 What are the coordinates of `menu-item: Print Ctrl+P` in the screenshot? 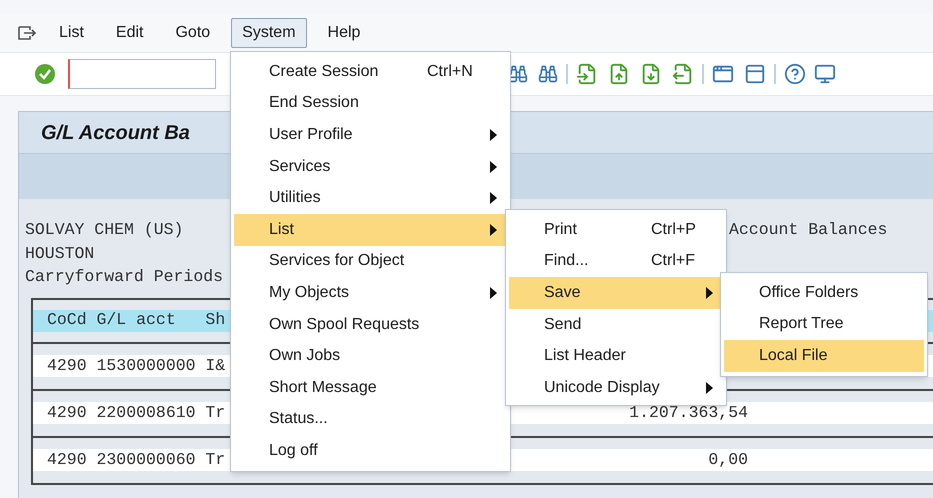 It's located at (616, 230).